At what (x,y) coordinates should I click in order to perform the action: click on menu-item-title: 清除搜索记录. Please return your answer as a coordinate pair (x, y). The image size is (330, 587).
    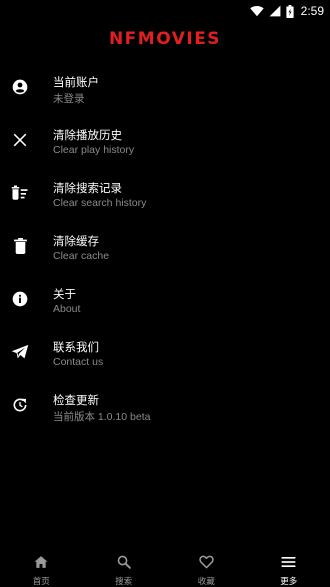
    Looking at the image, I should click on (87, 188).